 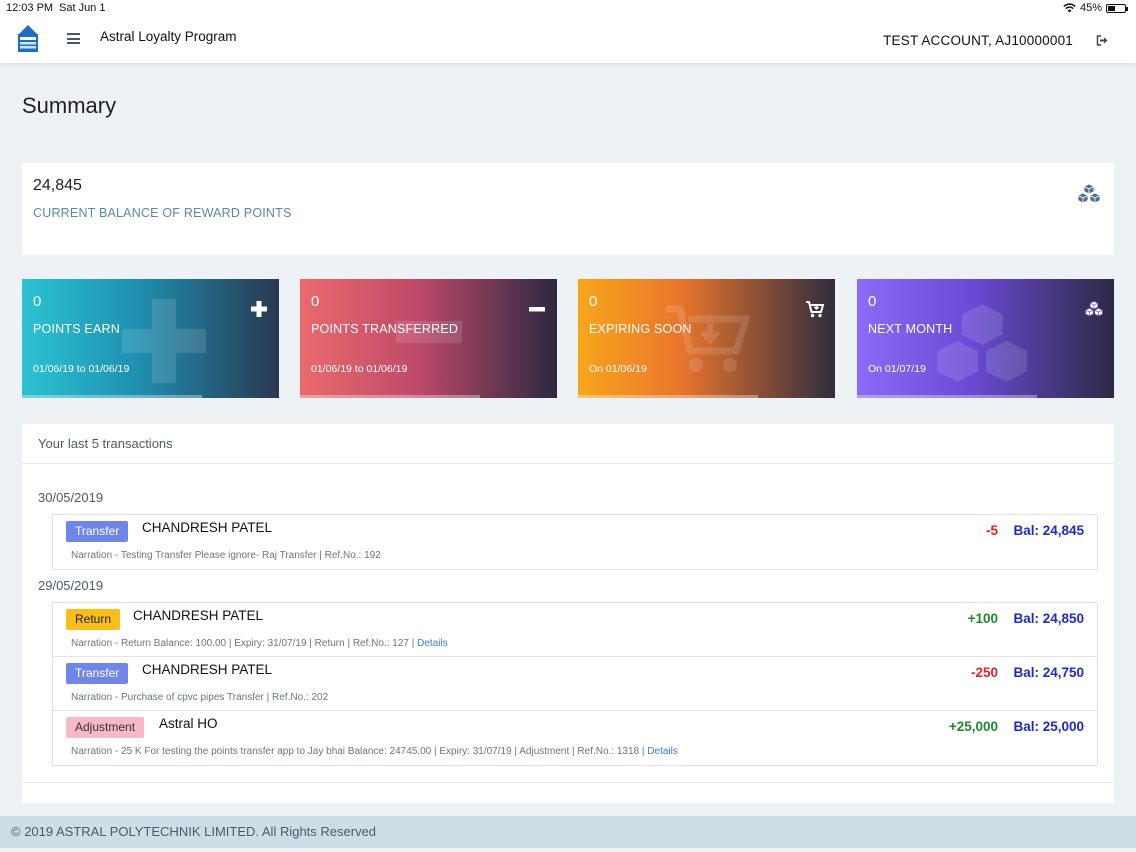 I want to click on astral-logo, so click(x=28, y=38).